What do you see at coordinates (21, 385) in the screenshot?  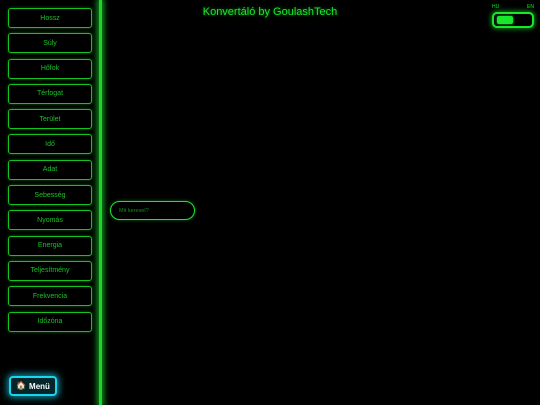 I see `home-icon: 🏠` at bounding box center [21, 385].